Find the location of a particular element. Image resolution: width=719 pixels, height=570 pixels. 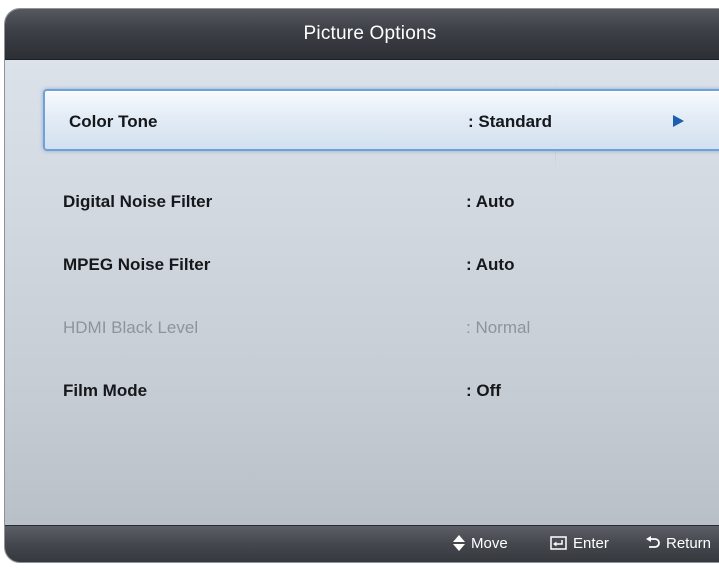

return-hint: Return is located at coordinates (678, 544).